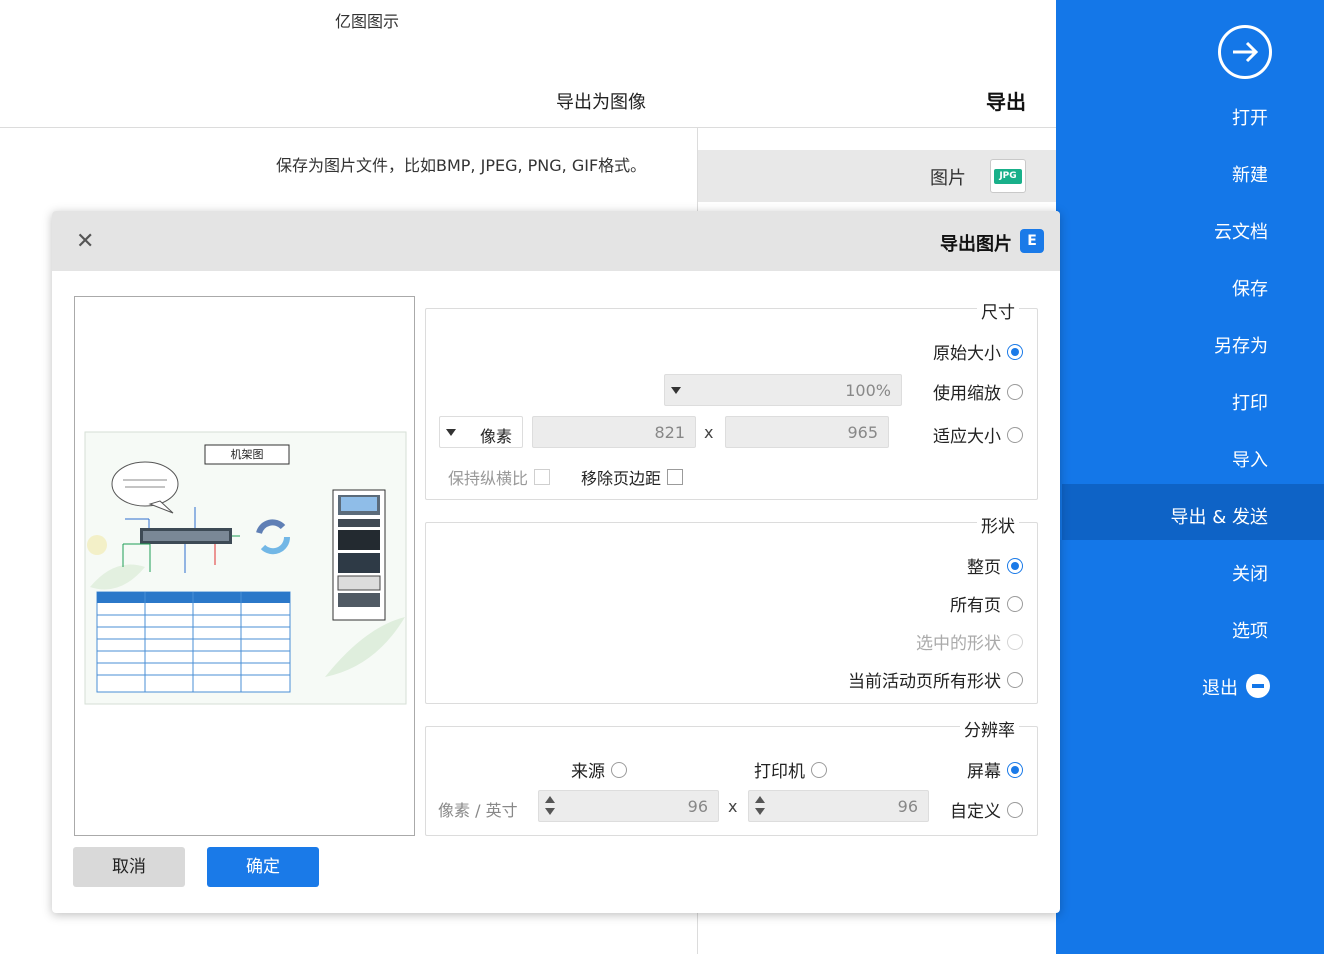 This screenshot has height=954, width=1324. I want to click on shape-whole-page-label: 整页, so click(984, 568).